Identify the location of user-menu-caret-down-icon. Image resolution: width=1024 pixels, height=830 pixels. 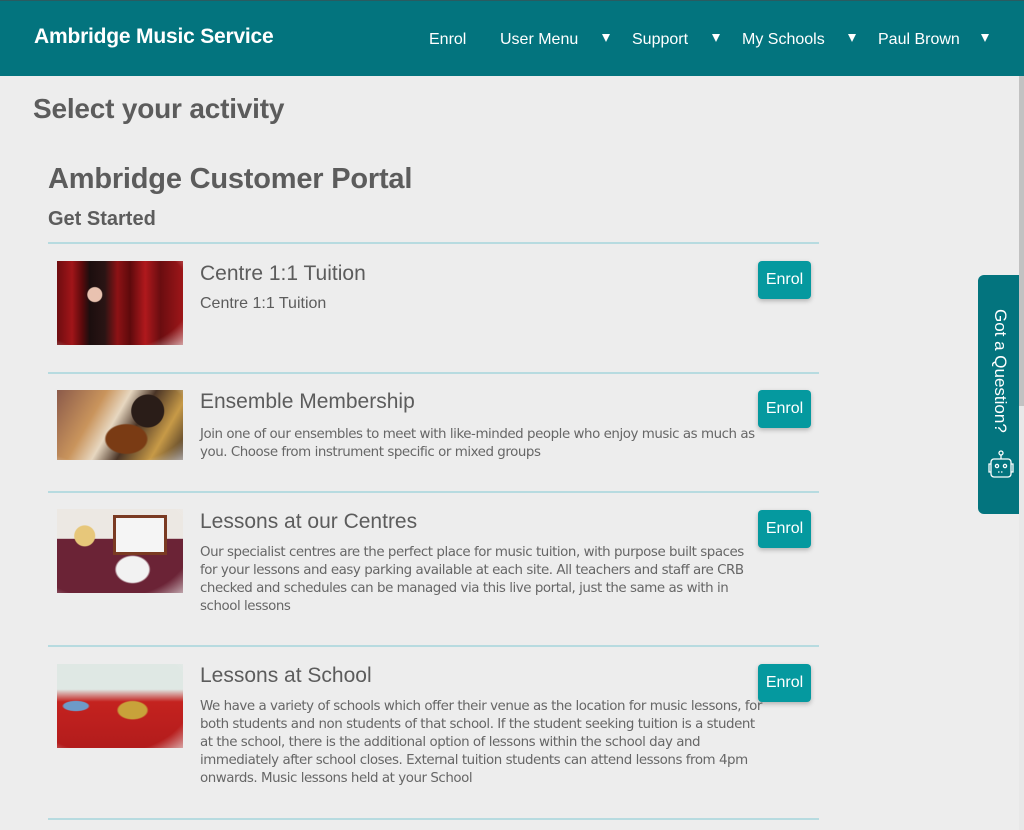
(606, 38).